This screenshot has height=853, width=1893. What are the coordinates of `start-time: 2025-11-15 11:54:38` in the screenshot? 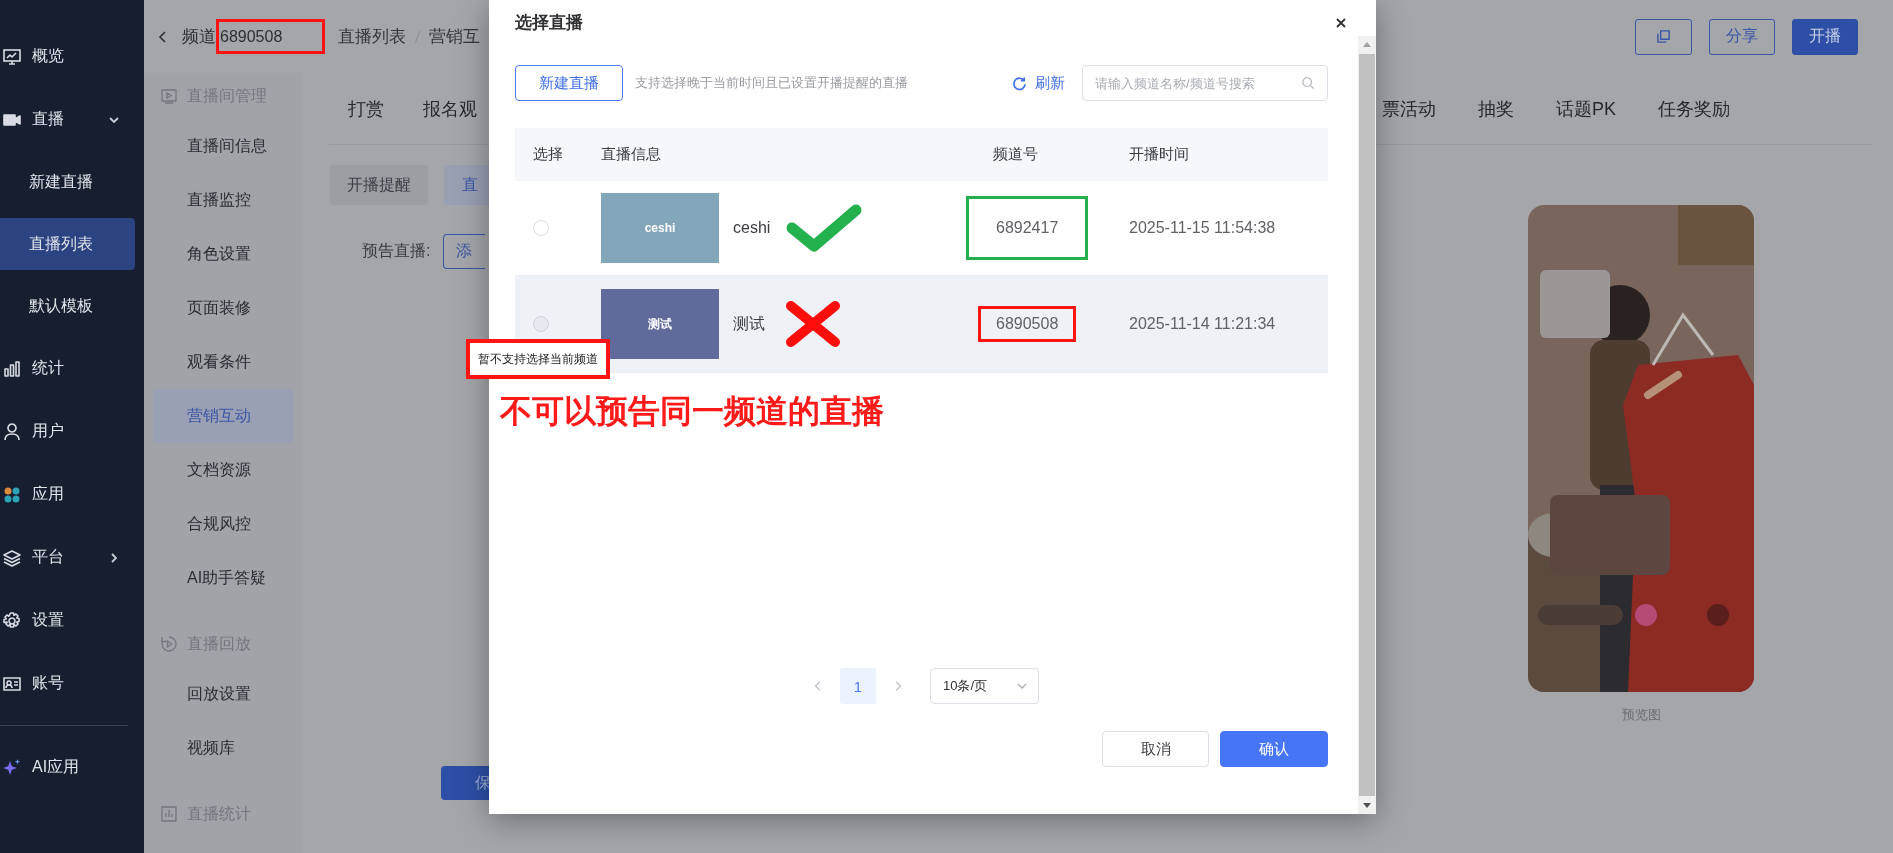 It's located at (1202, 228).